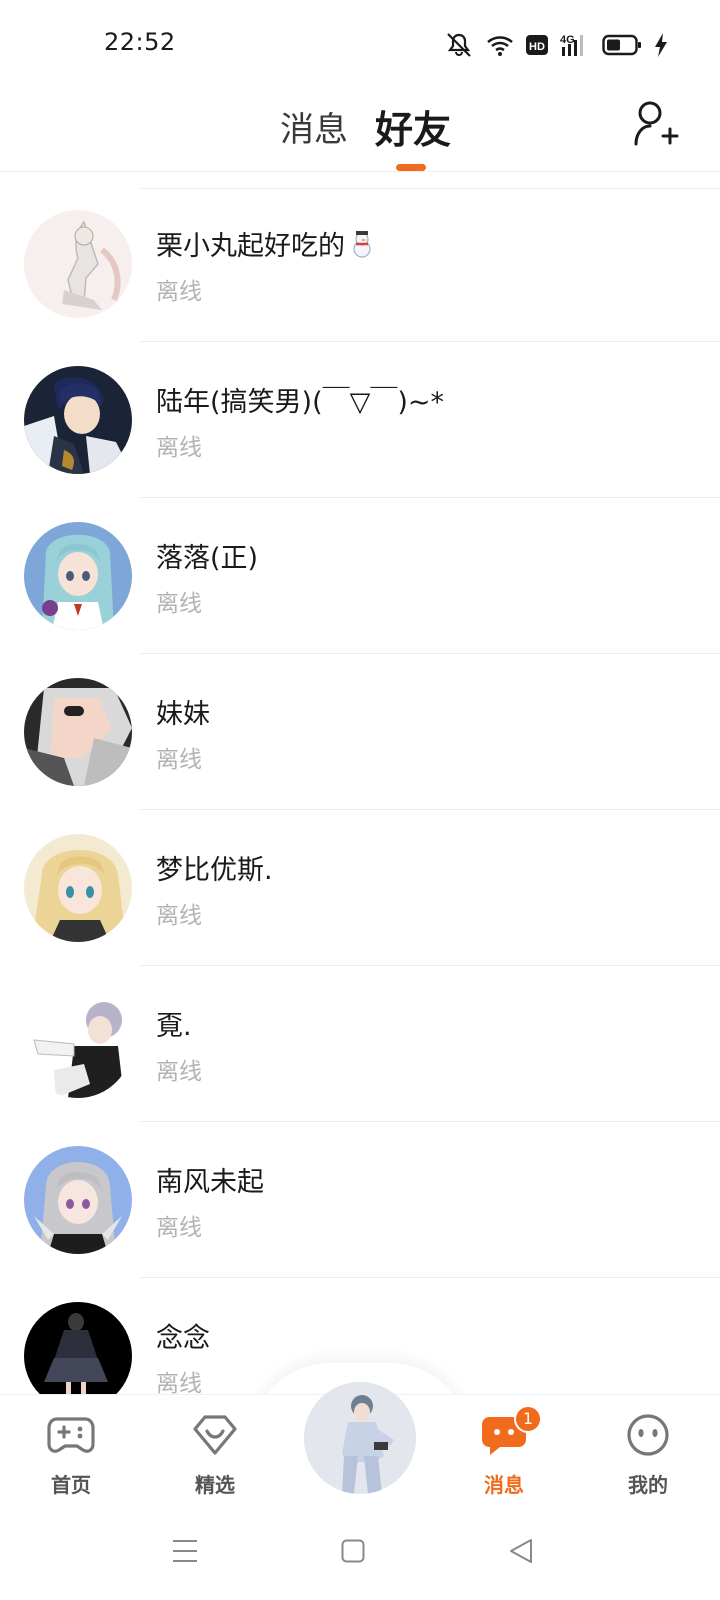 This screenshot has height=1600, width=720. What do you see at coordinates (215, 1485) in the screenshot?
I see `nav-label: 精选` at bounding box center [215, 1485].